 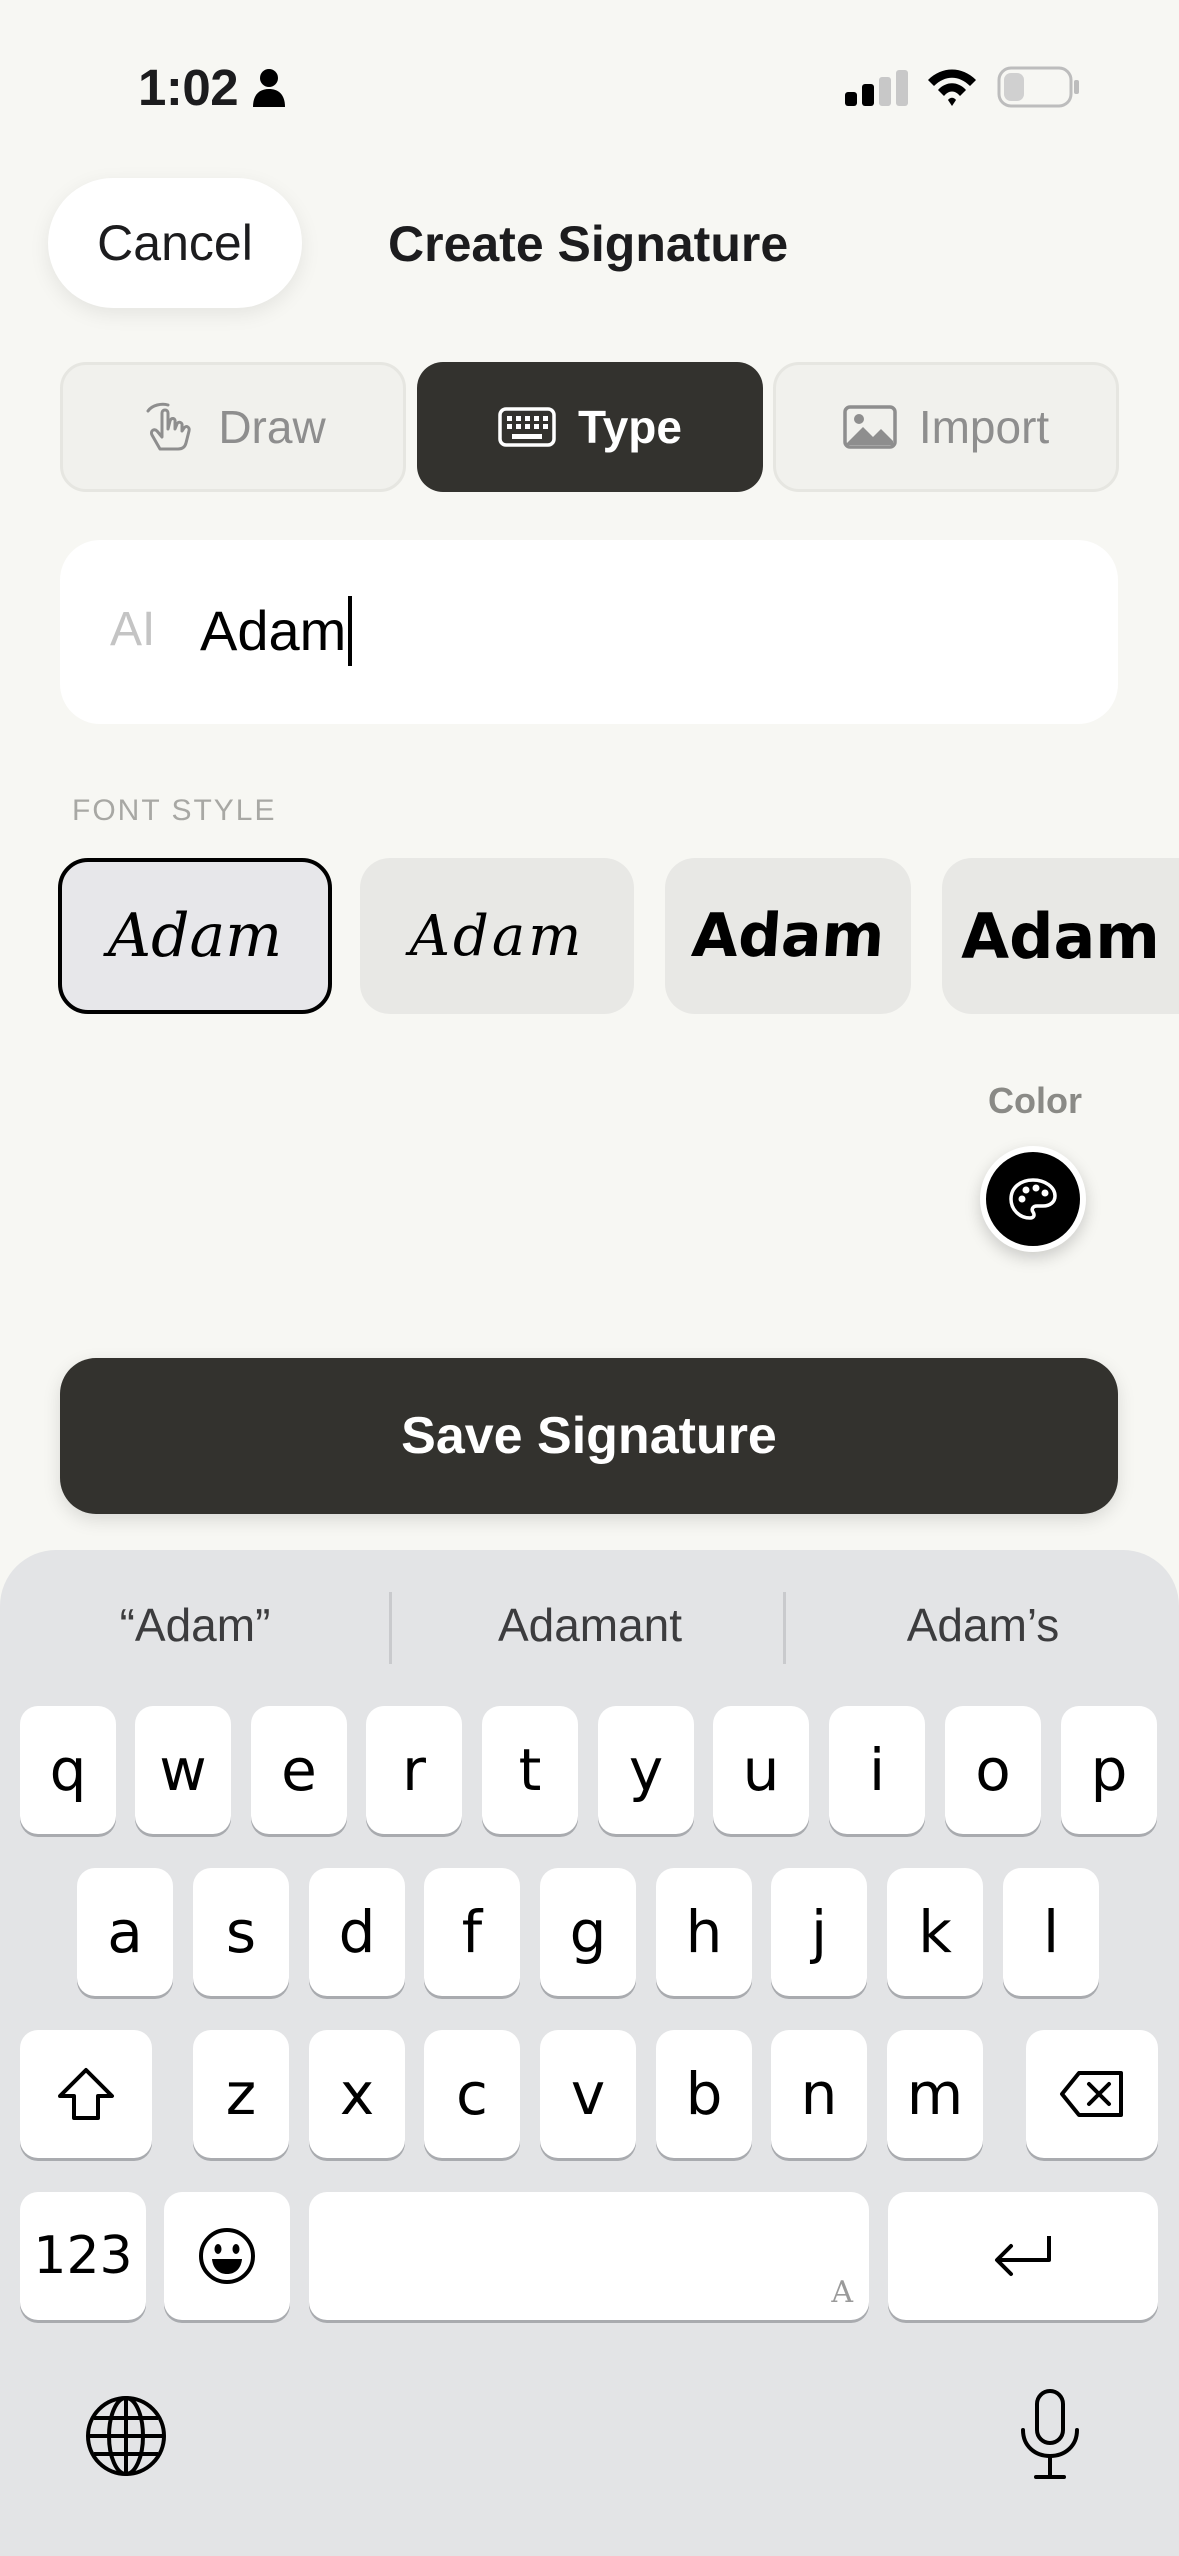 What do you see at coordinates (1051, 1932) in the screenshot?
I see `key-l: l` at bounding box center [1051, 1932].